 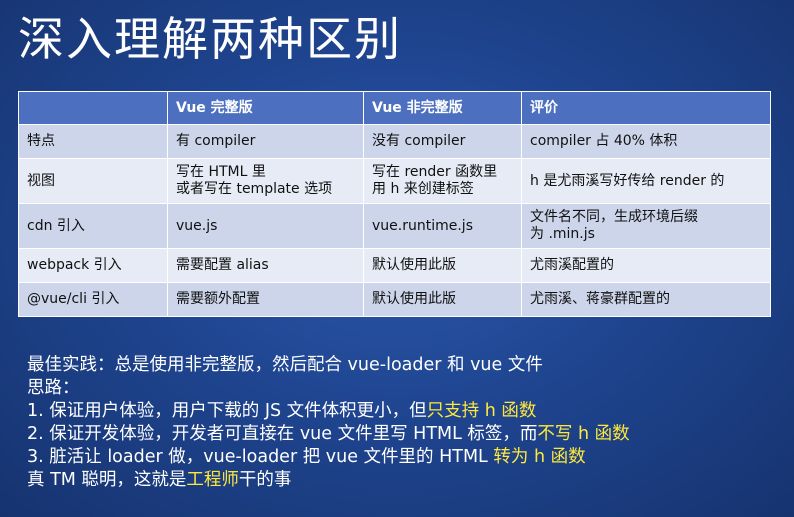 What do you see at coordinates (210, 39) in the screenshot?
I see `slide-title: 深入理解两种区别` at bounding box center [210, 39].